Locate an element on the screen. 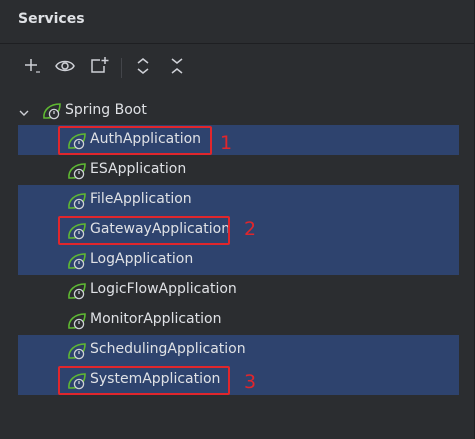 The height and width of the screenshot is (439, 475). expand-all-icon is located at coordinates (143, 68).